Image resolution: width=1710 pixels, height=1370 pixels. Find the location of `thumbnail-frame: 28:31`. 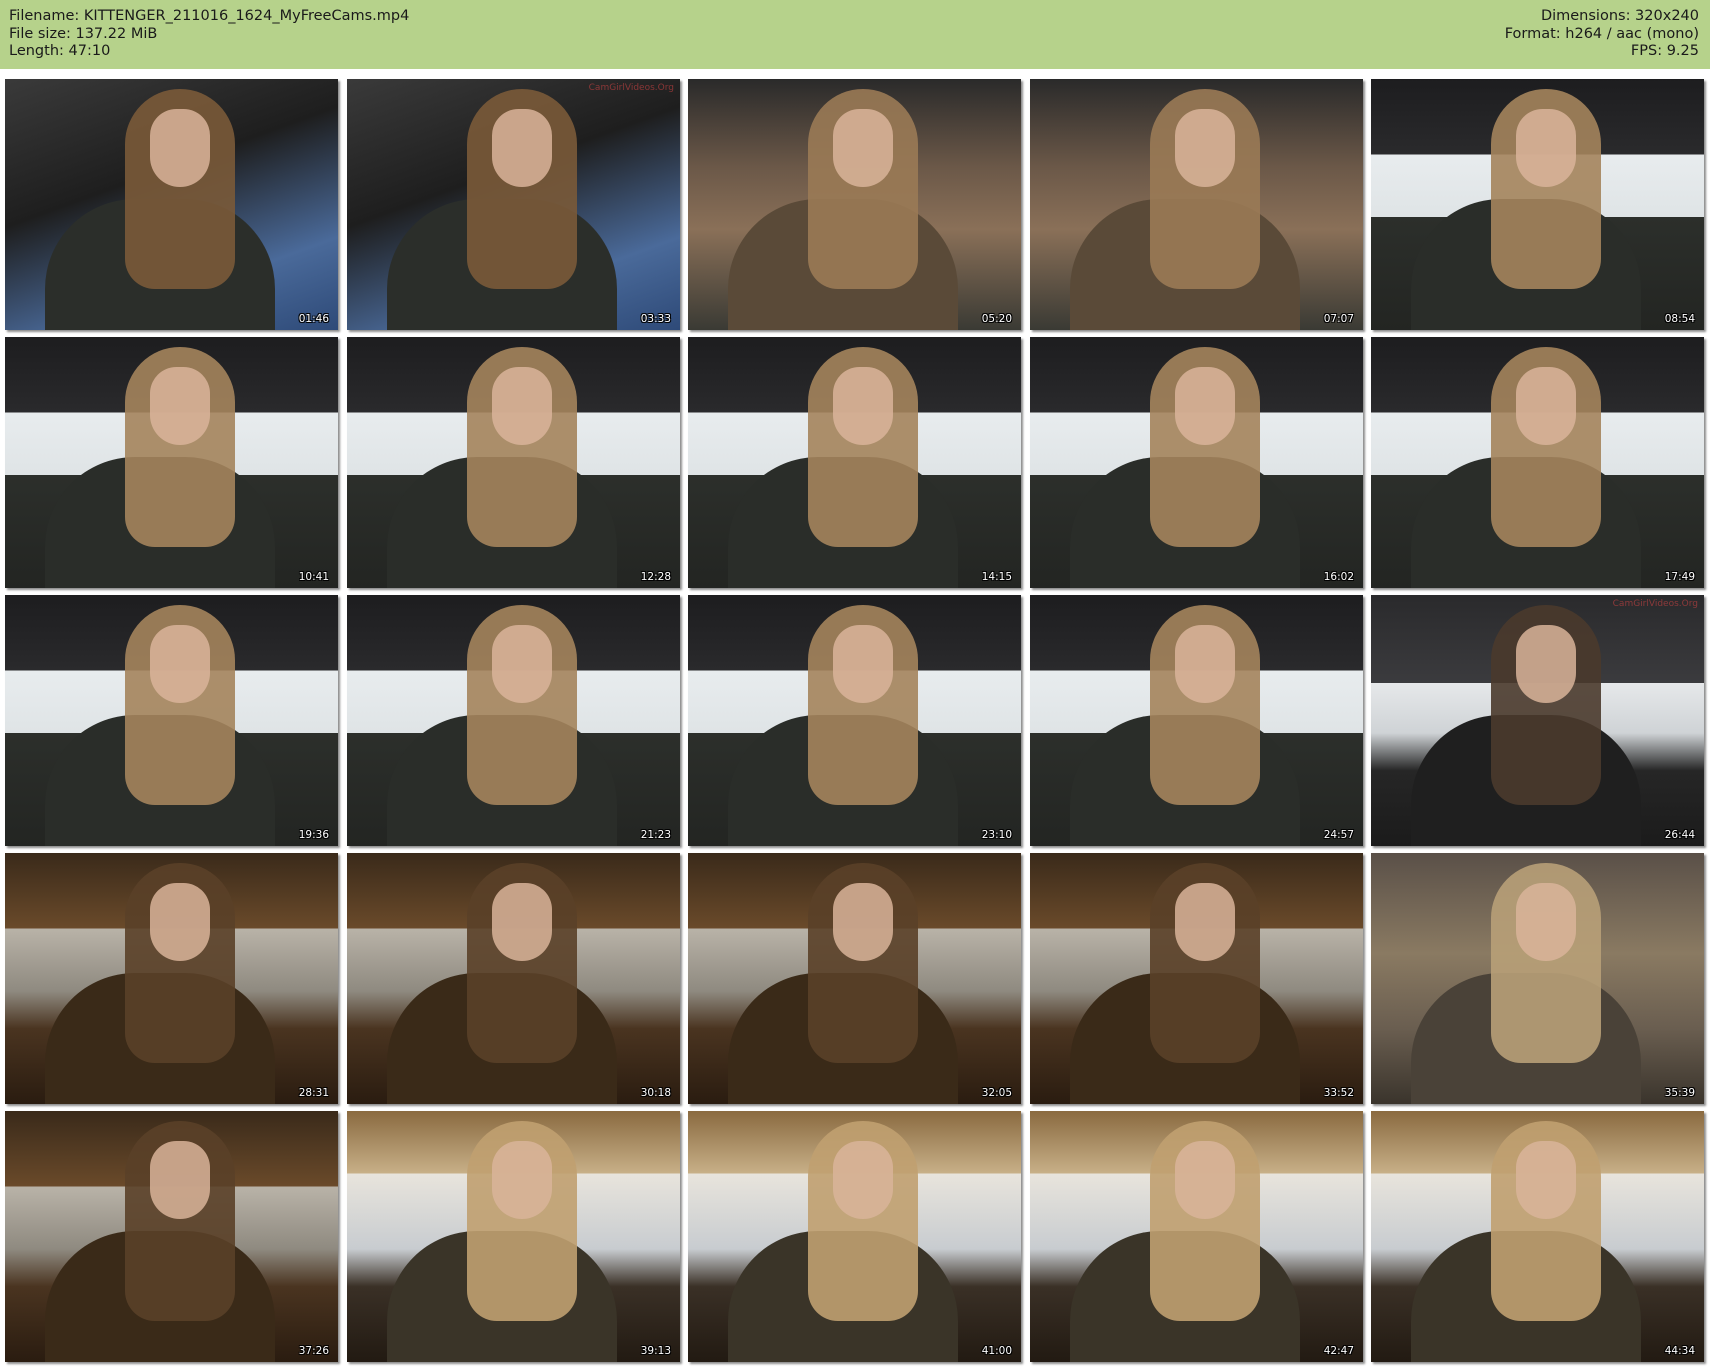

thumbnail-frame: 28:31 is located at coordinates (171, 978).